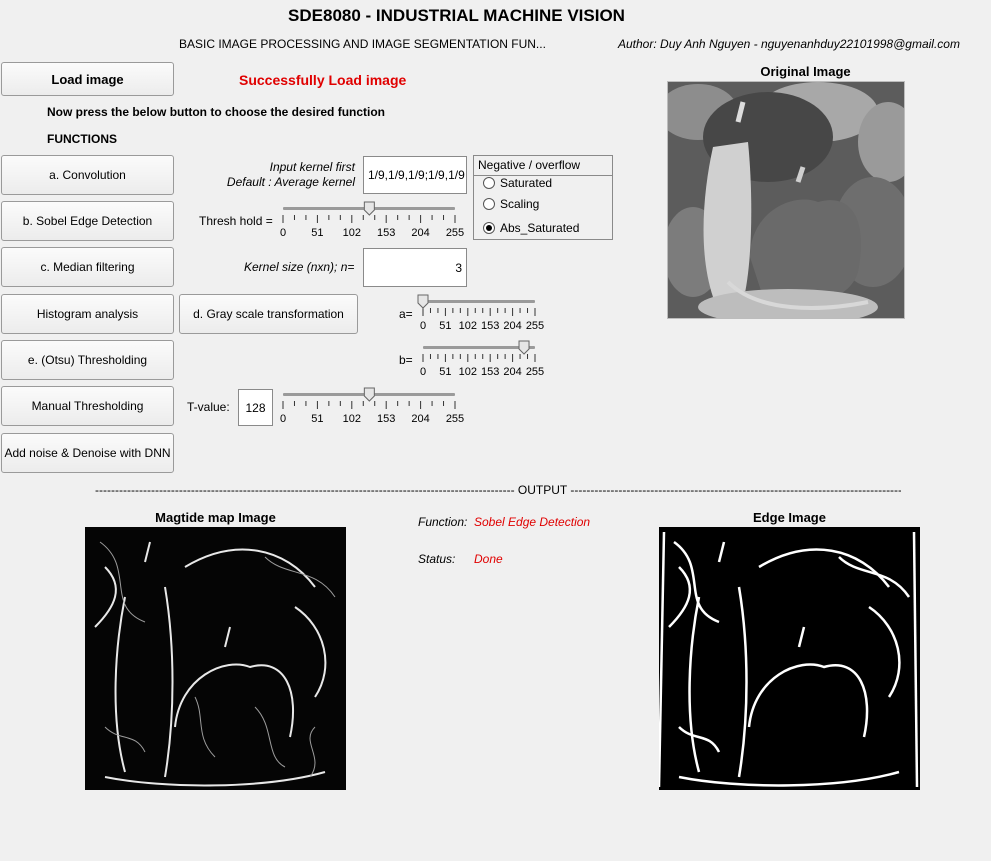 The width and height of the screenshot is (991, 861). I want to click on edge-map-graphic, so click(789, 658).